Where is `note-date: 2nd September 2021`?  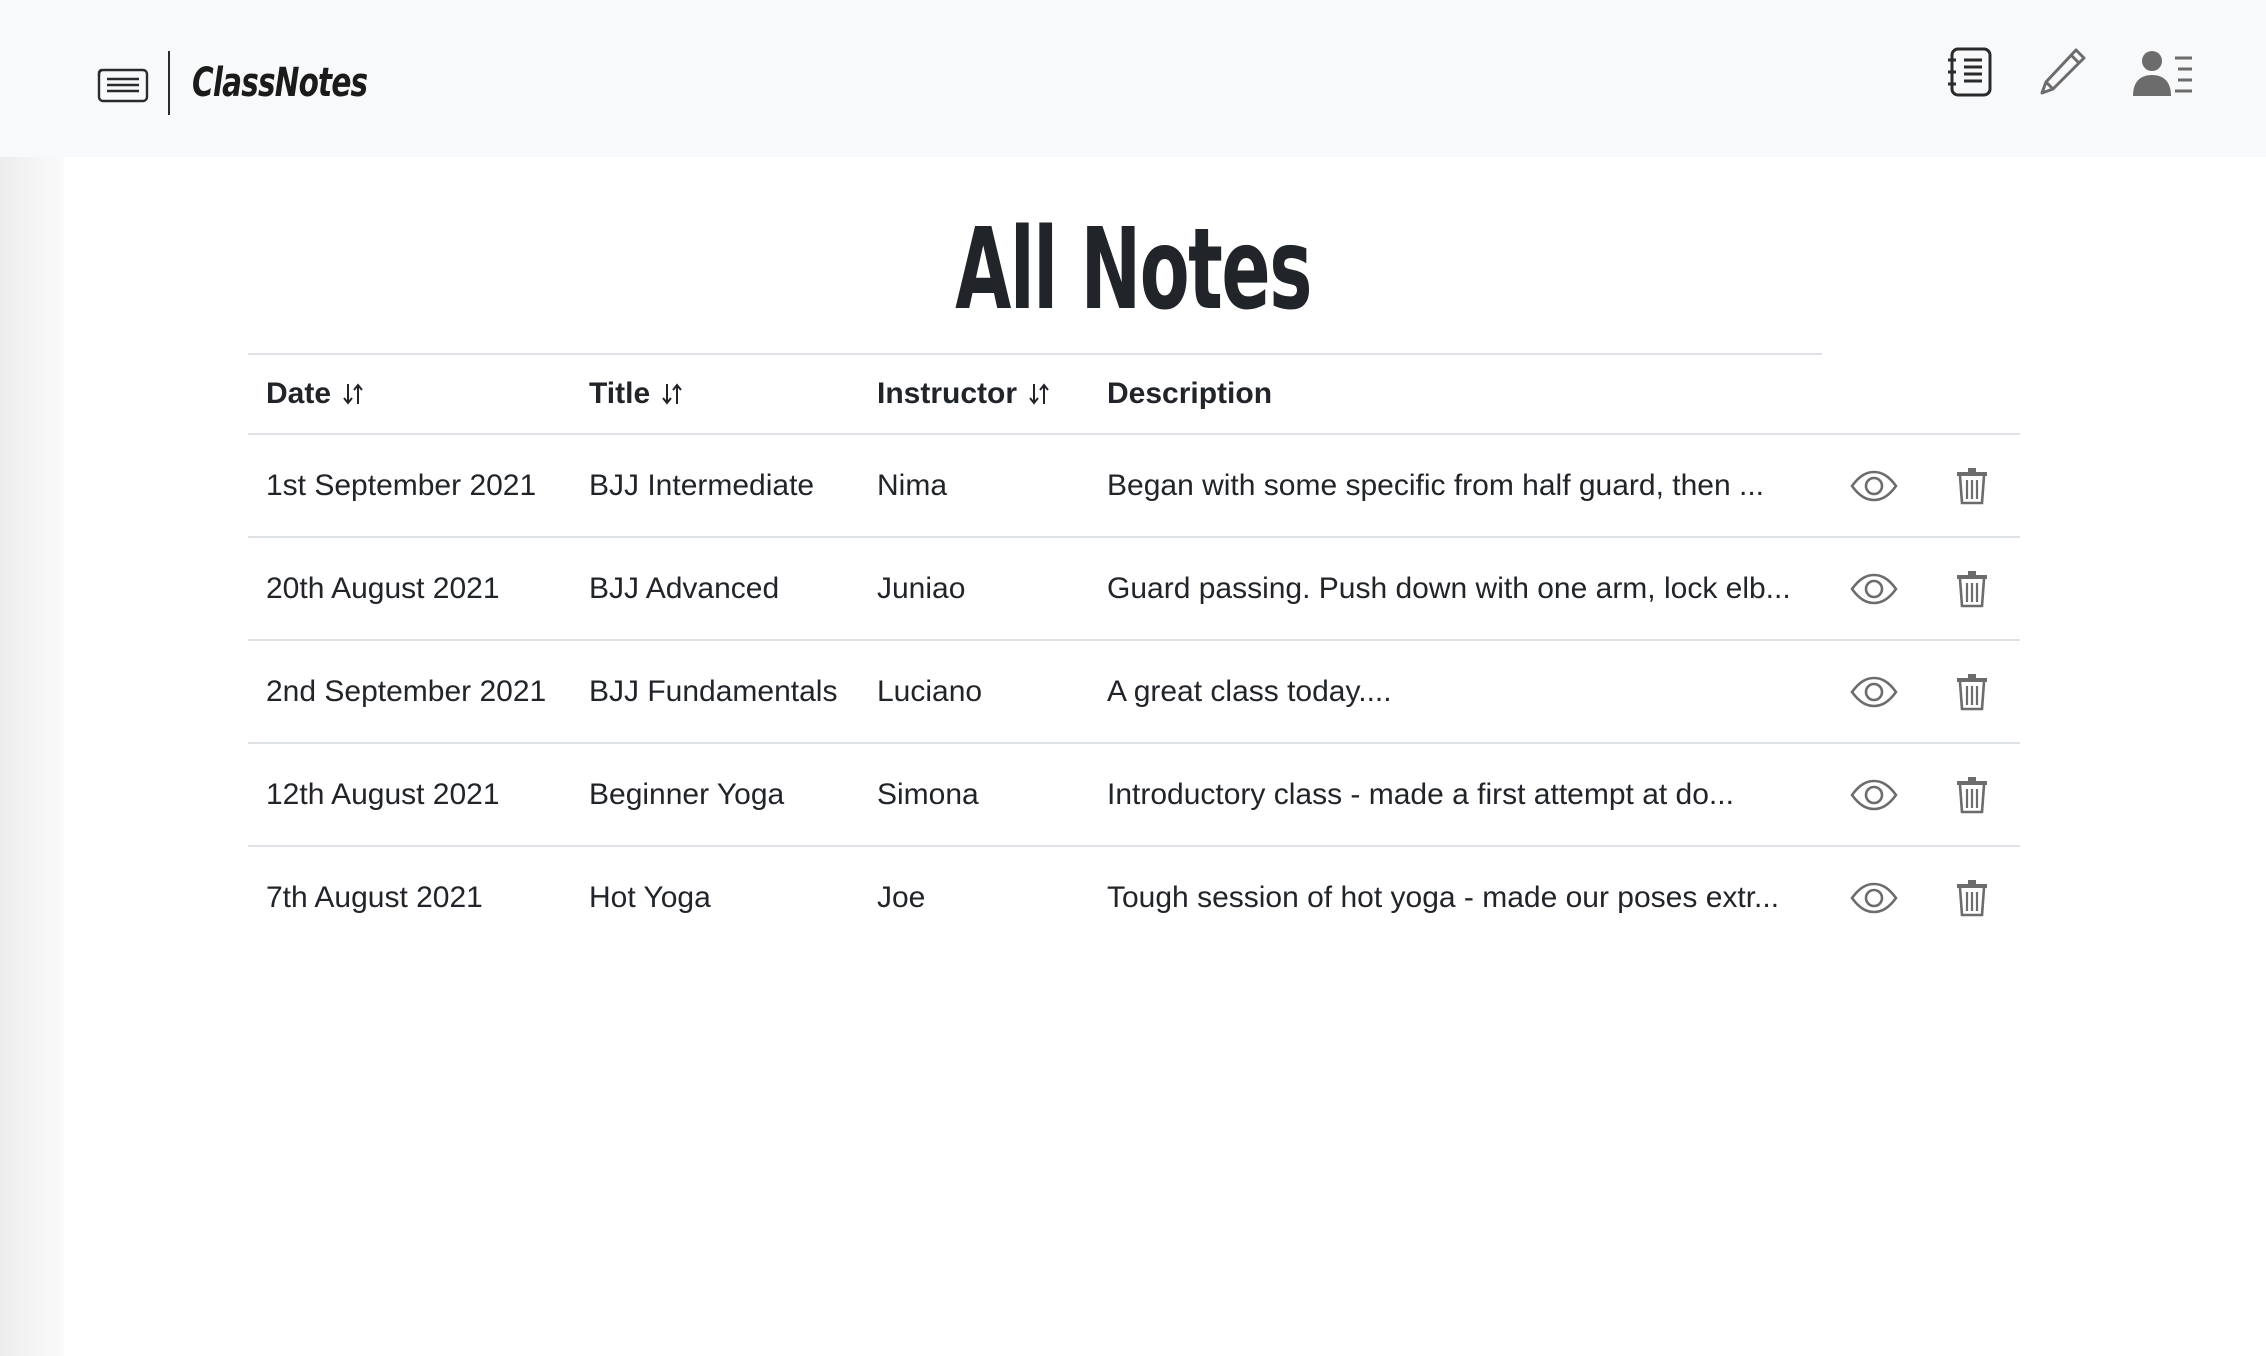 note-date: 2nd September 2021 is located at coordinates (406, 691).